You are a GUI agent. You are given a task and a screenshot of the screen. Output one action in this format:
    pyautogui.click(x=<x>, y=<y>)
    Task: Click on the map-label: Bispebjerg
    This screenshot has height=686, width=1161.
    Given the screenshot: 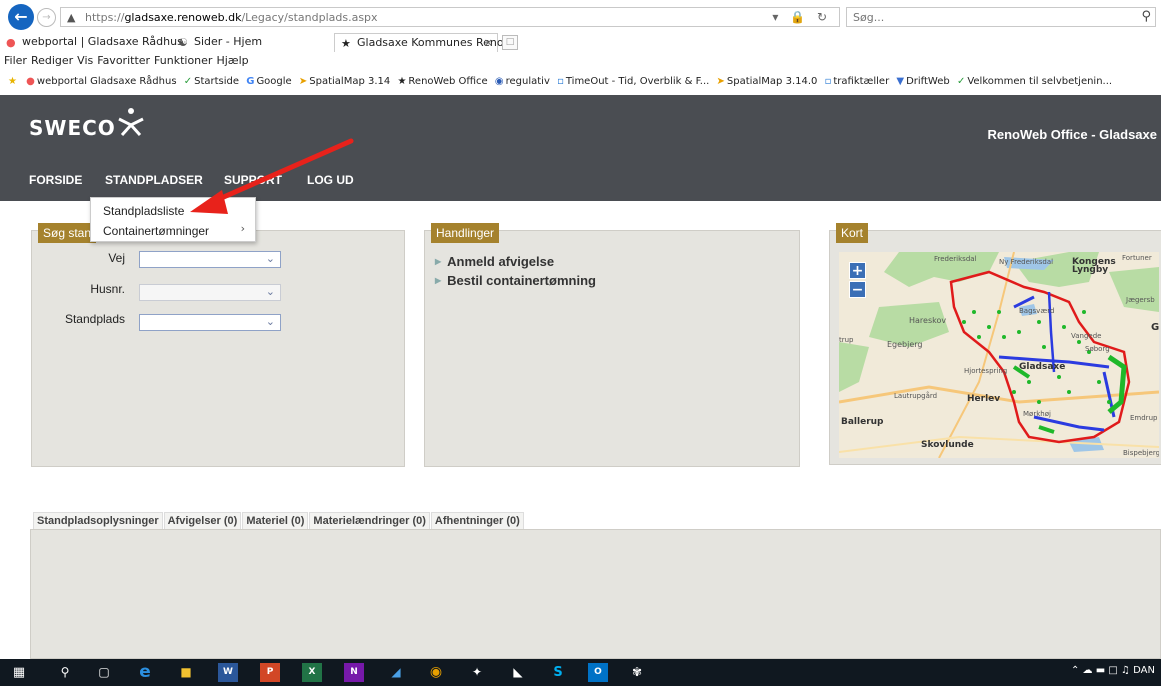 What is the action you would take?
    pyautogui.click(x=1141, y=453)
    